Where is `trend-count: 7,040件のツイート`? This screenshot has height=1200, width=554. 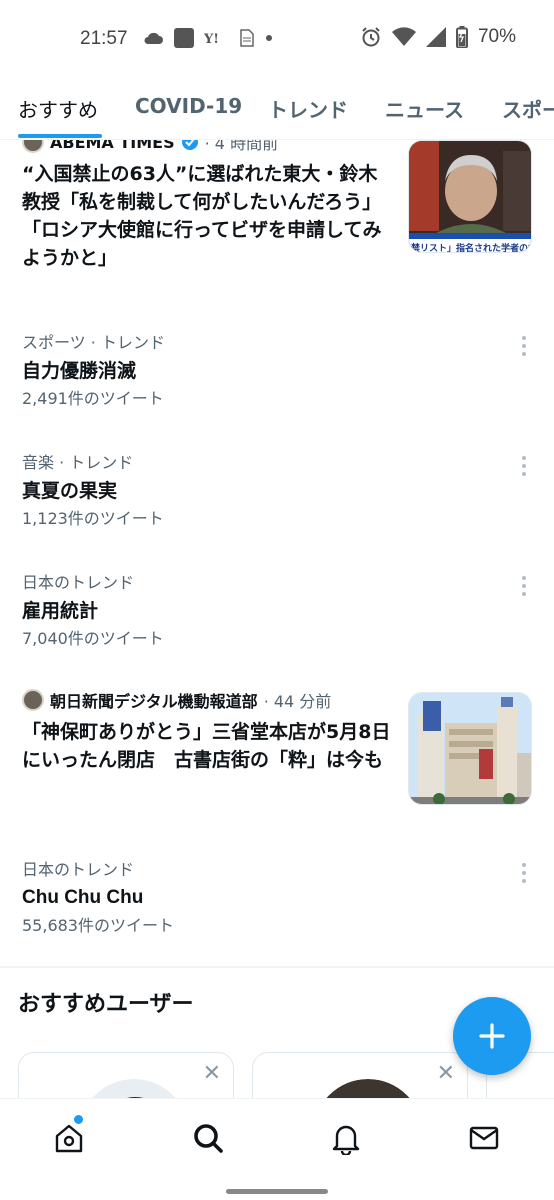 trend-count: 7,040件のツイート is located at coordinates (93, 638).